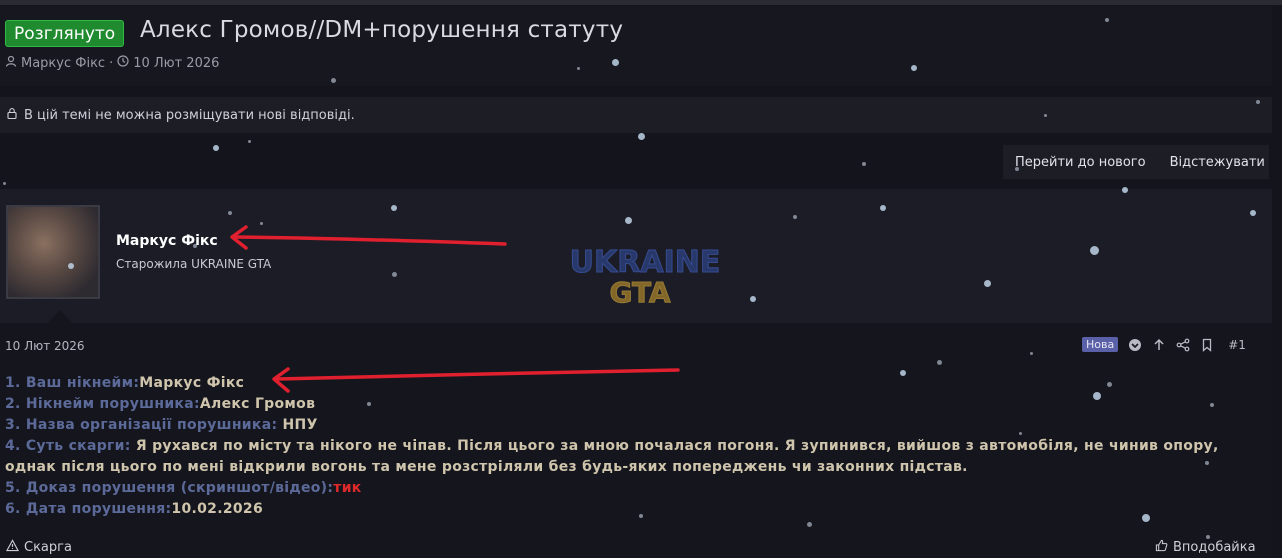 This screenshot has width=1282, height=558. Describe the element at coordinates (88, 509) in the screenshot. I see `line-label: 6. Дата порушення:` at that location.